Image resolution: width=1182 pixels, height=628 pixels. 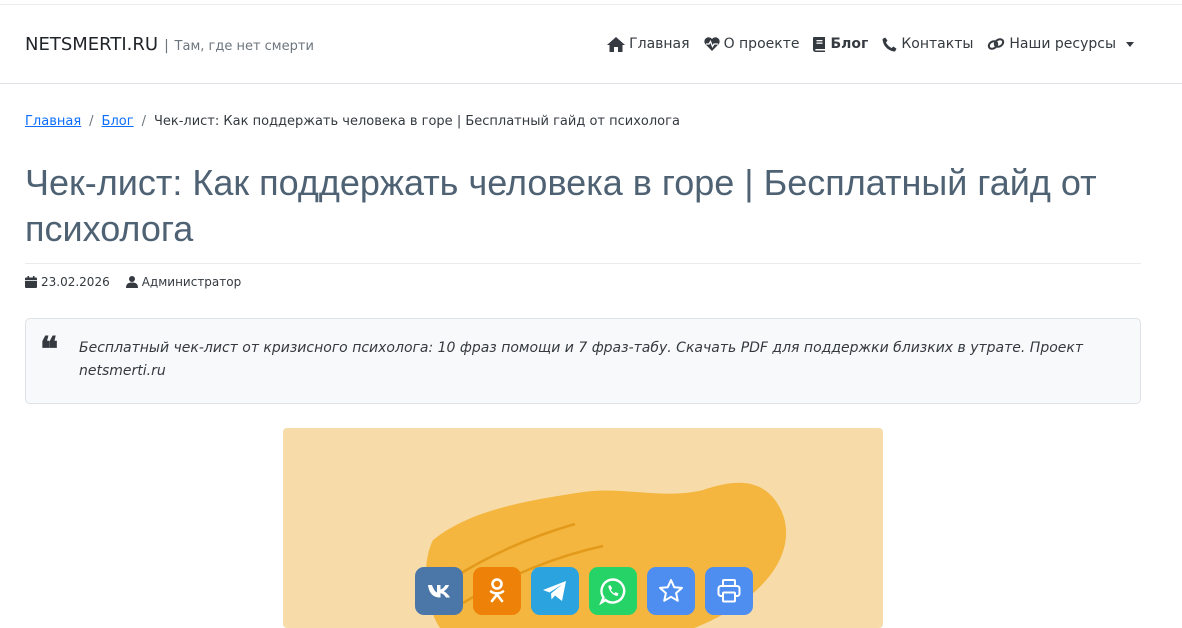 I want to click on vk-icon, so click(x=439, y=591).